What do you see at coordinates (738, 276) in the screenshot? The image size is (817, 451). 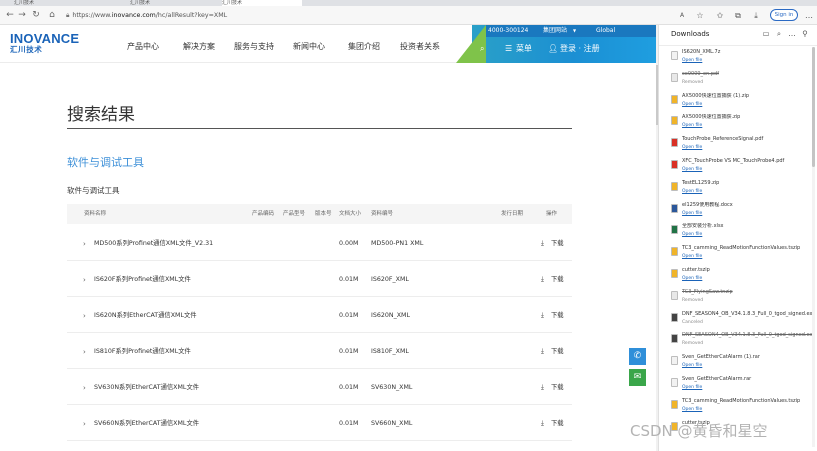 I see `download-item: cutter.tszip Open file` at bounding box center [738, 276].